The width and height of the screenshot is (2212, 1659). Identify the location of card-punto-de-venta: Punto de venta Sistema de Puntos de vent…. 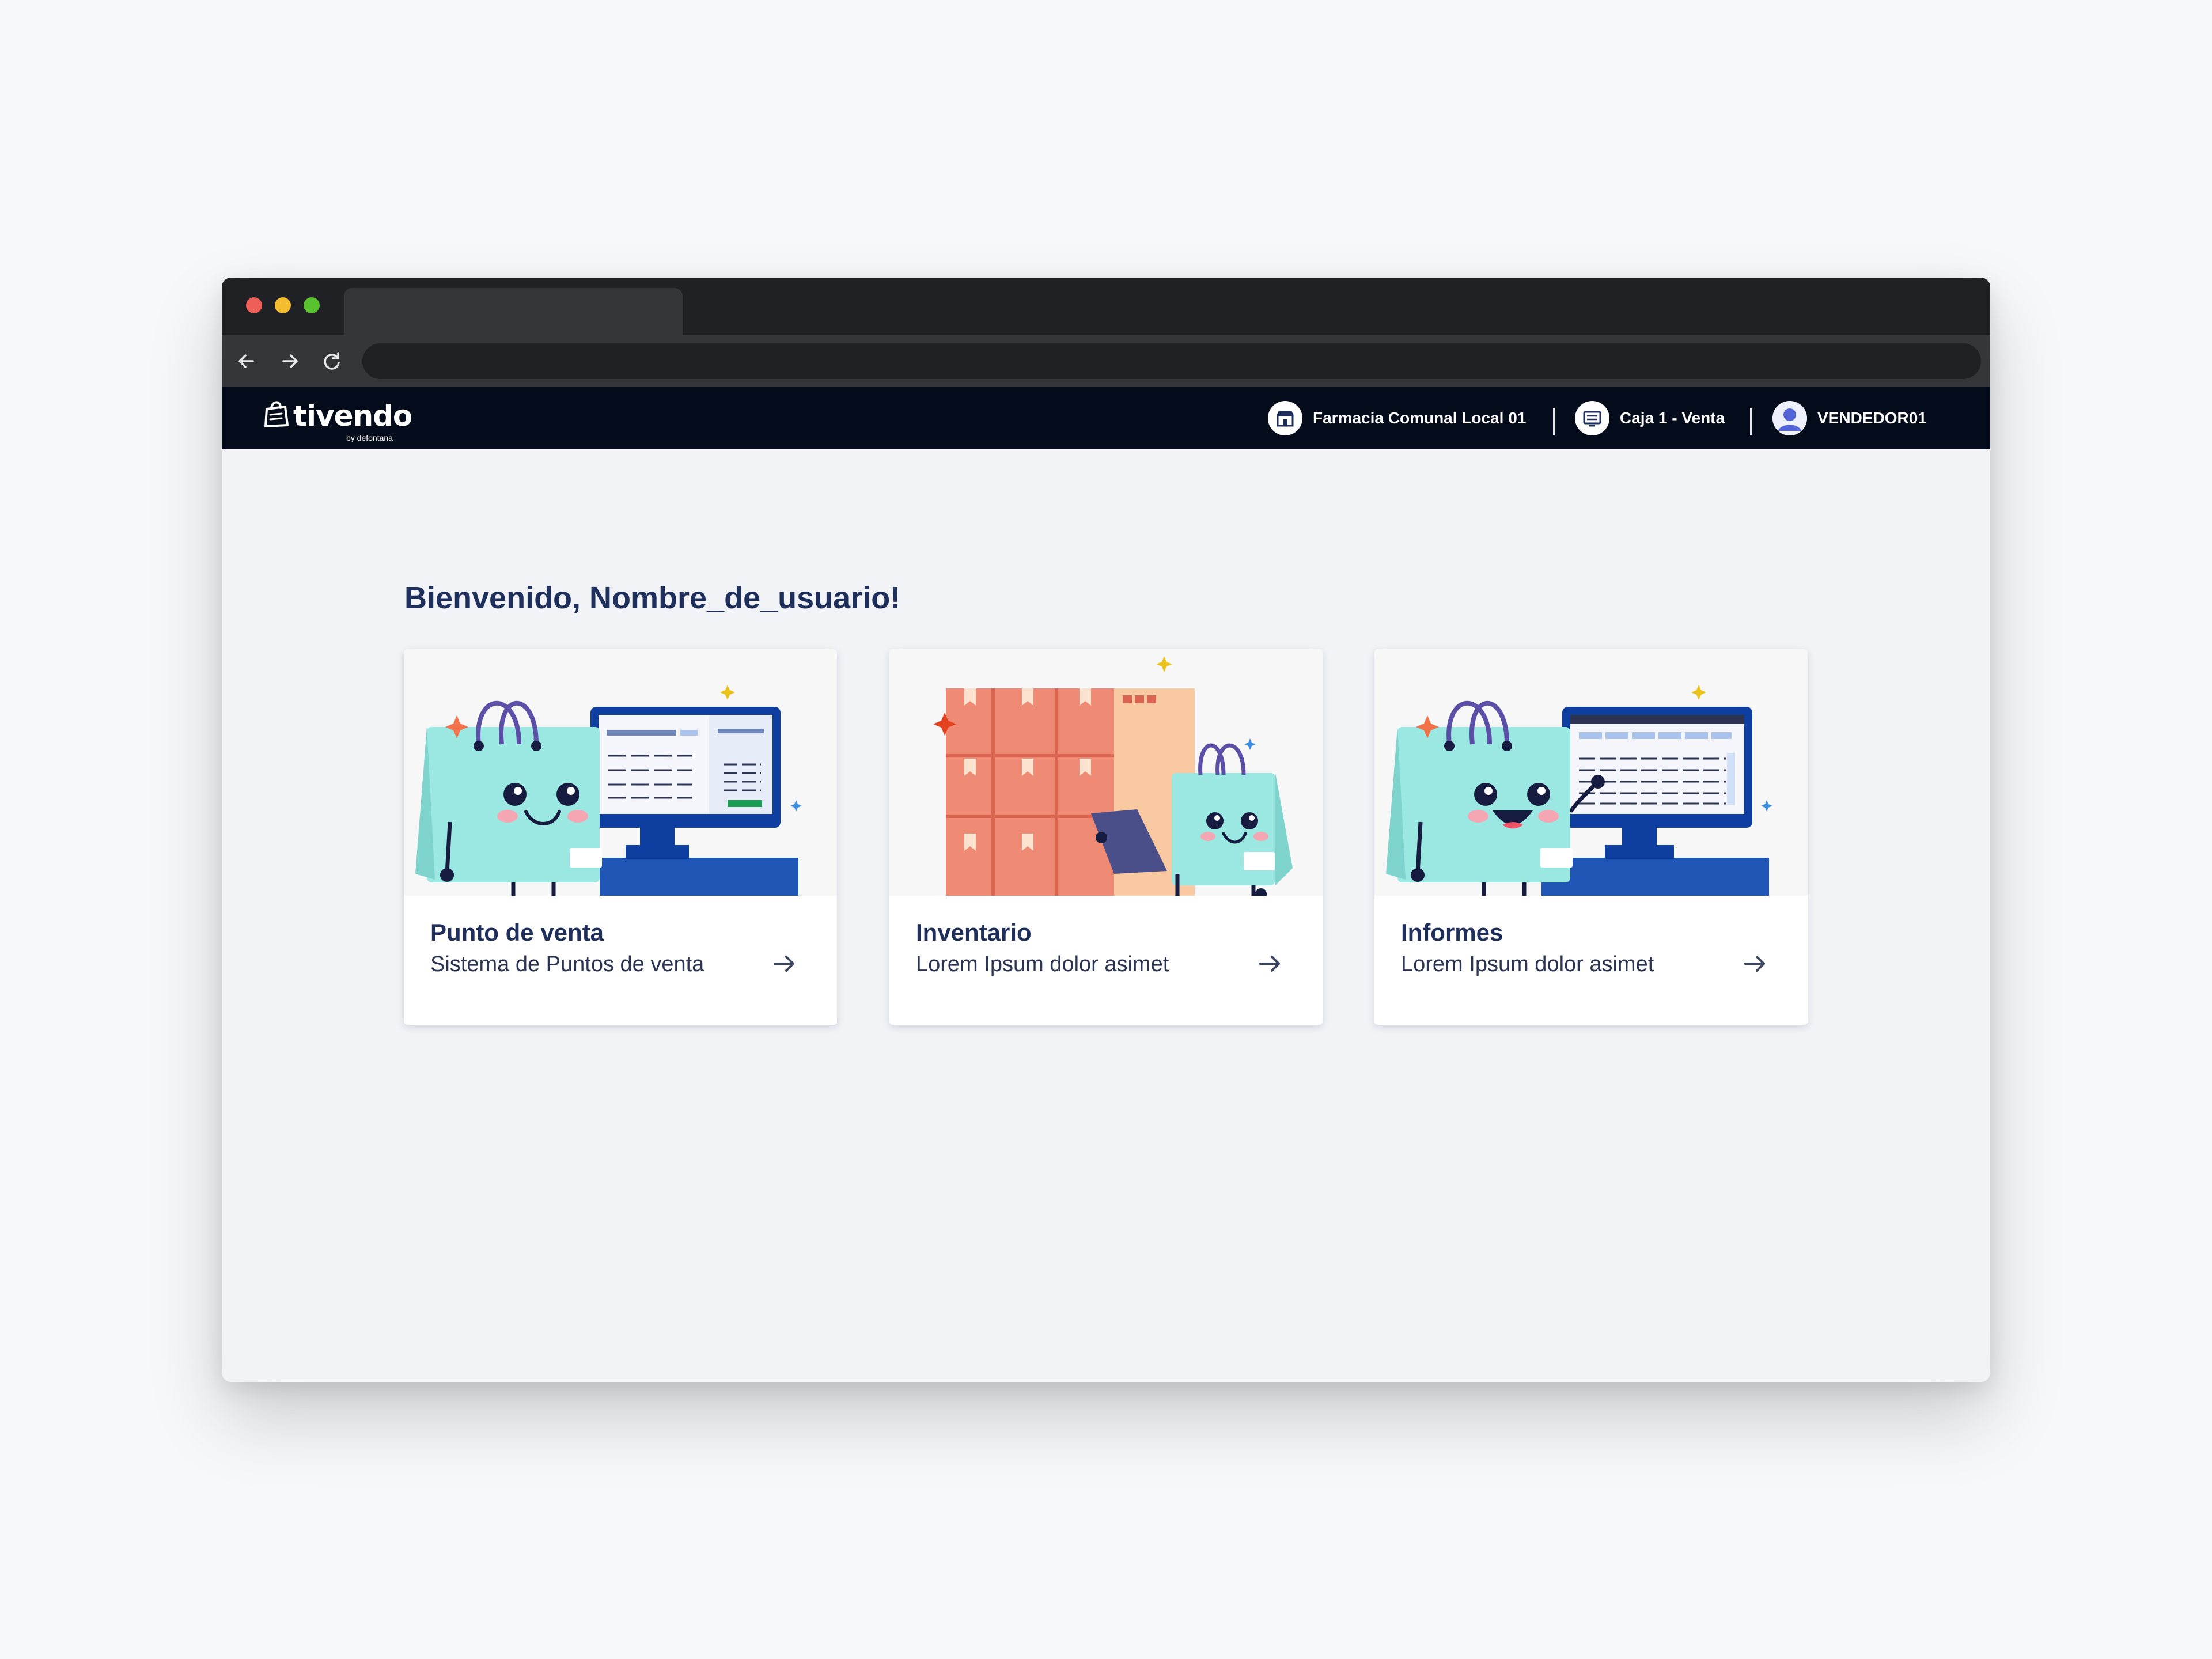
(620, 837).